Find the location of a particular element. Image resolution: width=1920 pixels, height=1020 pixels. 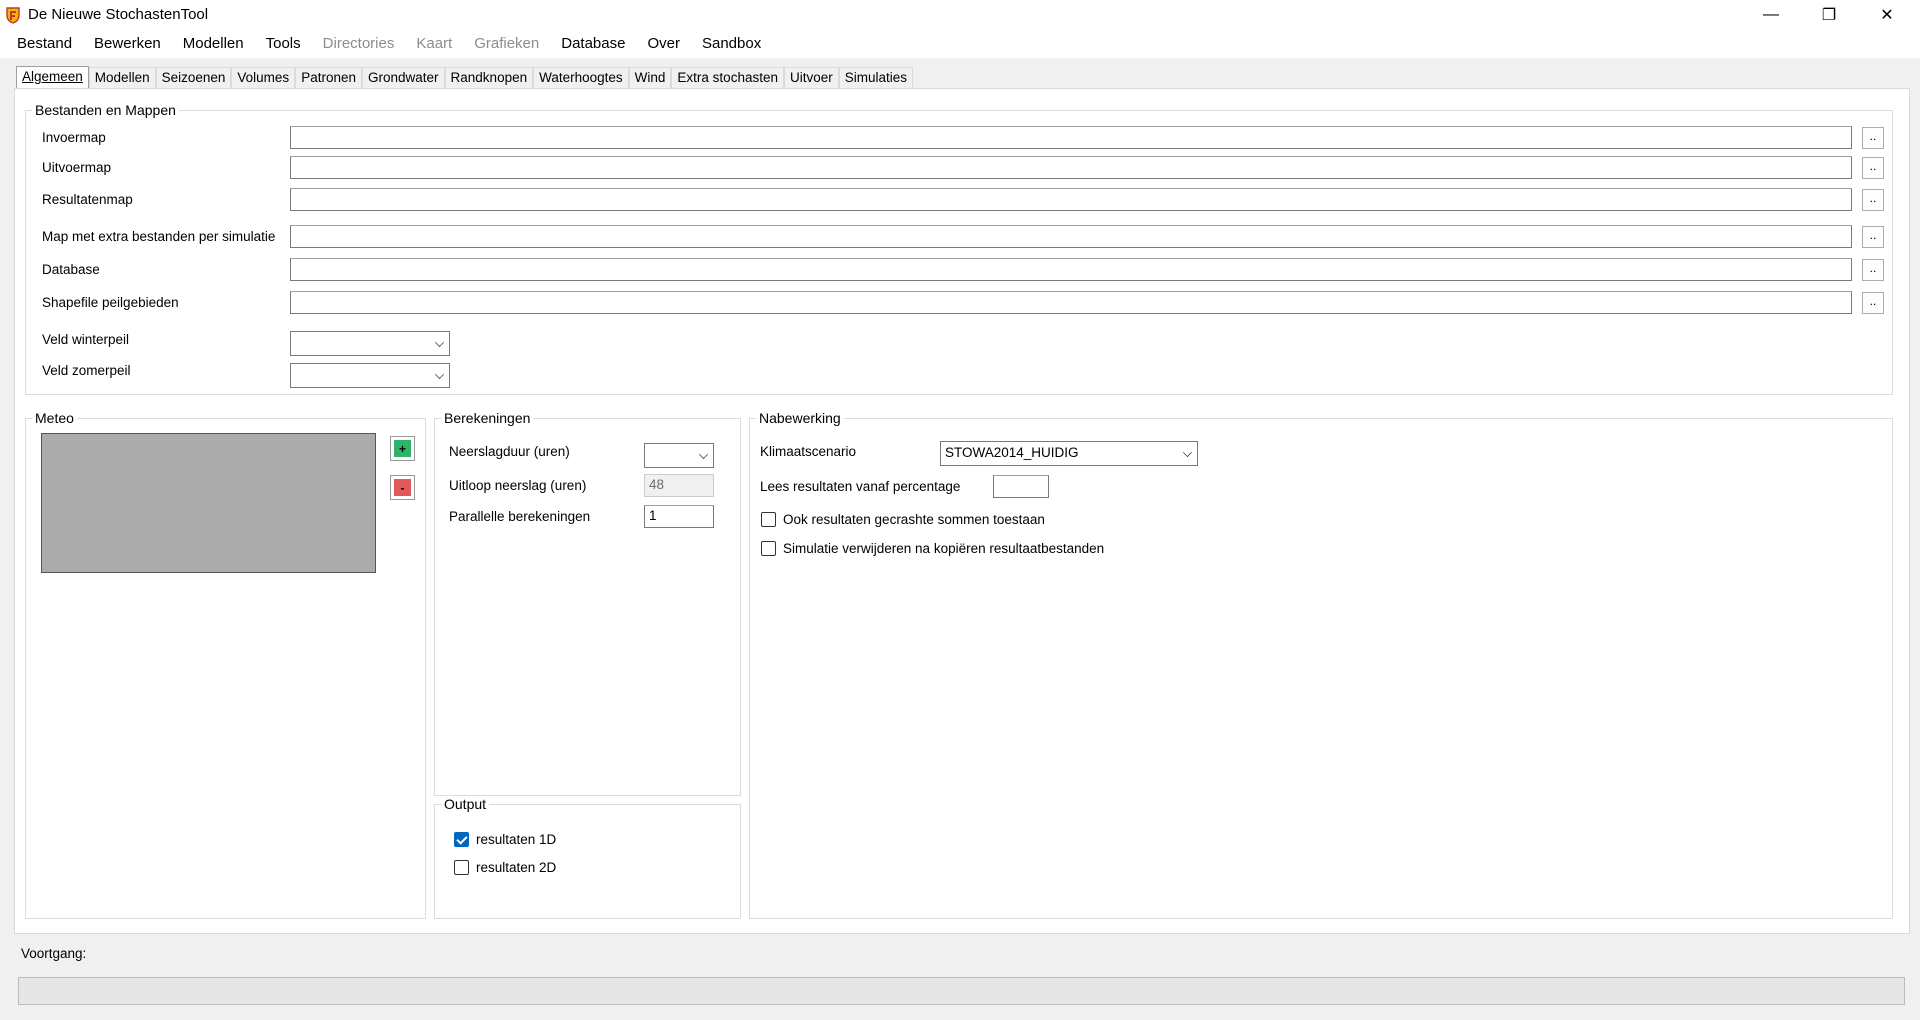

close-button: ✕ is located at coordinates (1887, 14).